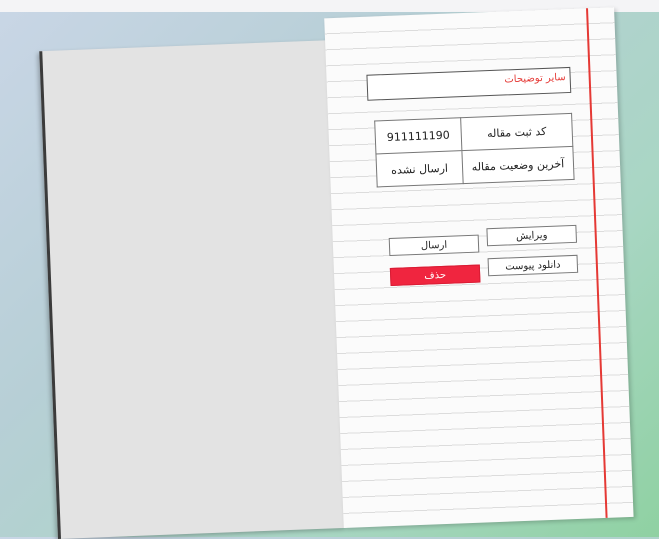 Image resolution: width=659 pixels, height=539 pixels. What do you see at coordinates (418, 135) in the screenshot?
I see `article-code-value: 911111190` at bounding box center [418, 135].